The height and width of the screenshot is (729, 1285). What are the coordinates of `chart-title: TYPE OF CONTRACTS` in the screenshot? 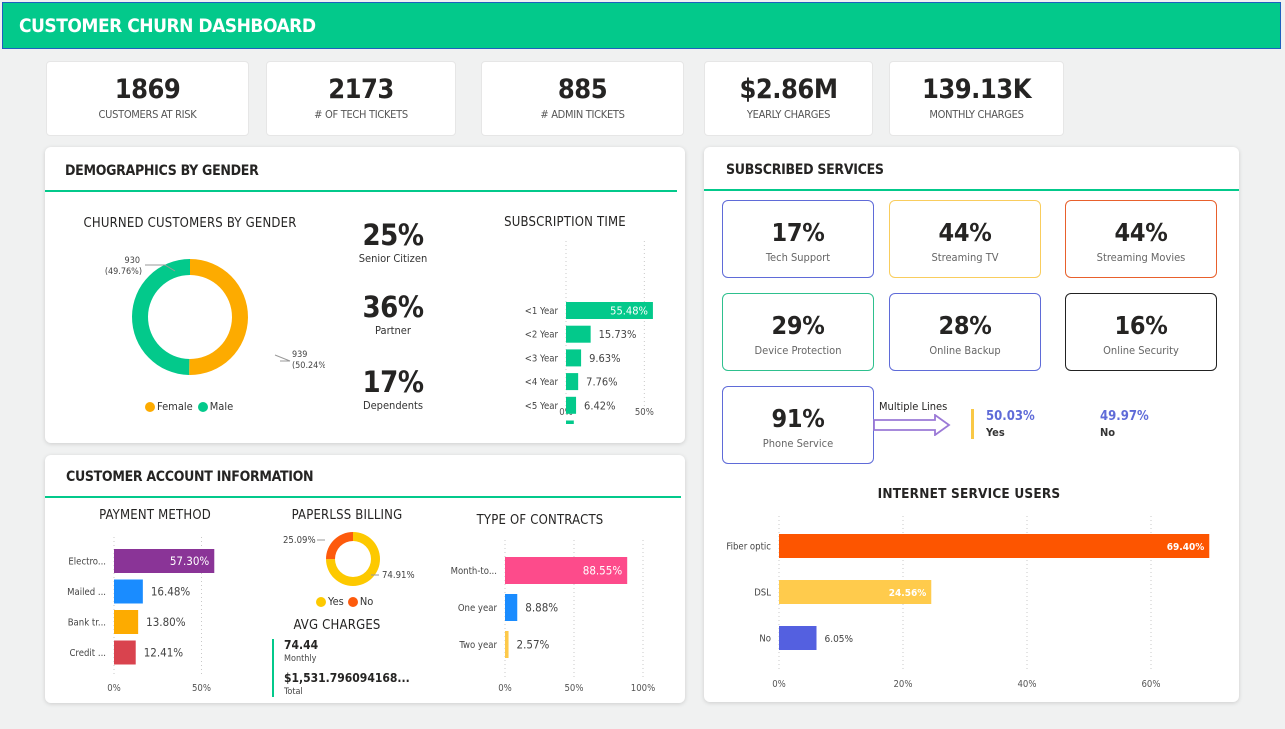 It's located at (540, 520).